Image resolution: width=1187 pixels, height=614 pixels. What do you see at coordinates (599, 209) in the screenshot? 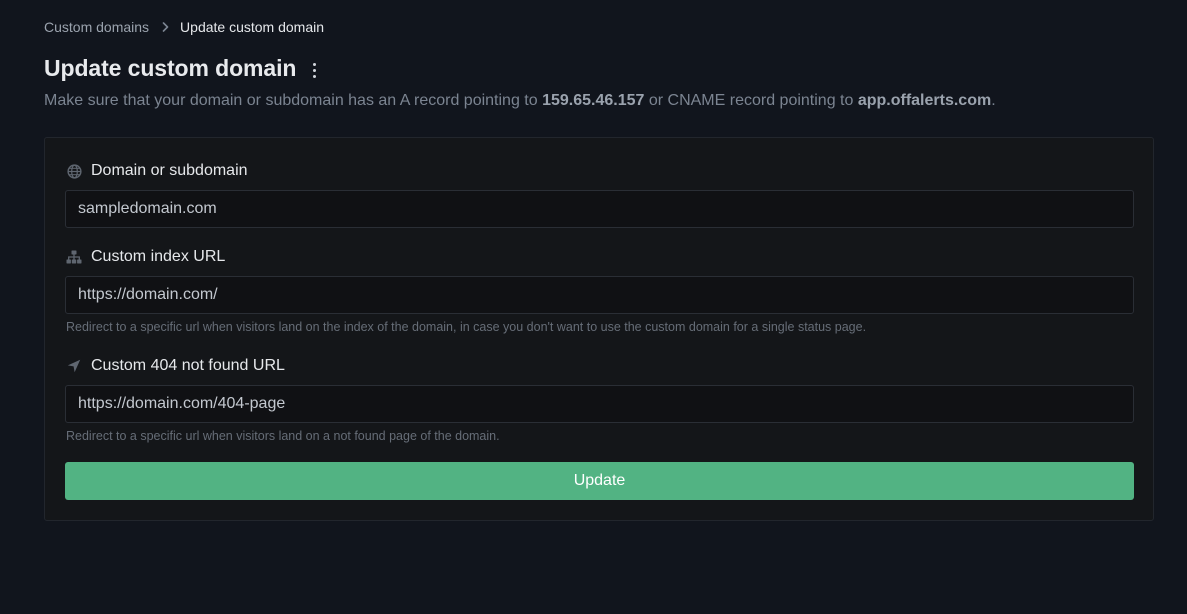
I see `domain-input` at bounding box center [599, 209].